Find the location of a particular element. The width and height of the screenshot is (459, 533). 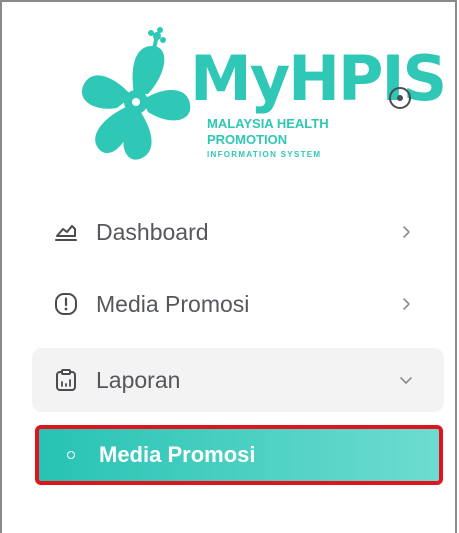

sidebar-subitem-label: Media Promosi is located at coordinates (177, 454).